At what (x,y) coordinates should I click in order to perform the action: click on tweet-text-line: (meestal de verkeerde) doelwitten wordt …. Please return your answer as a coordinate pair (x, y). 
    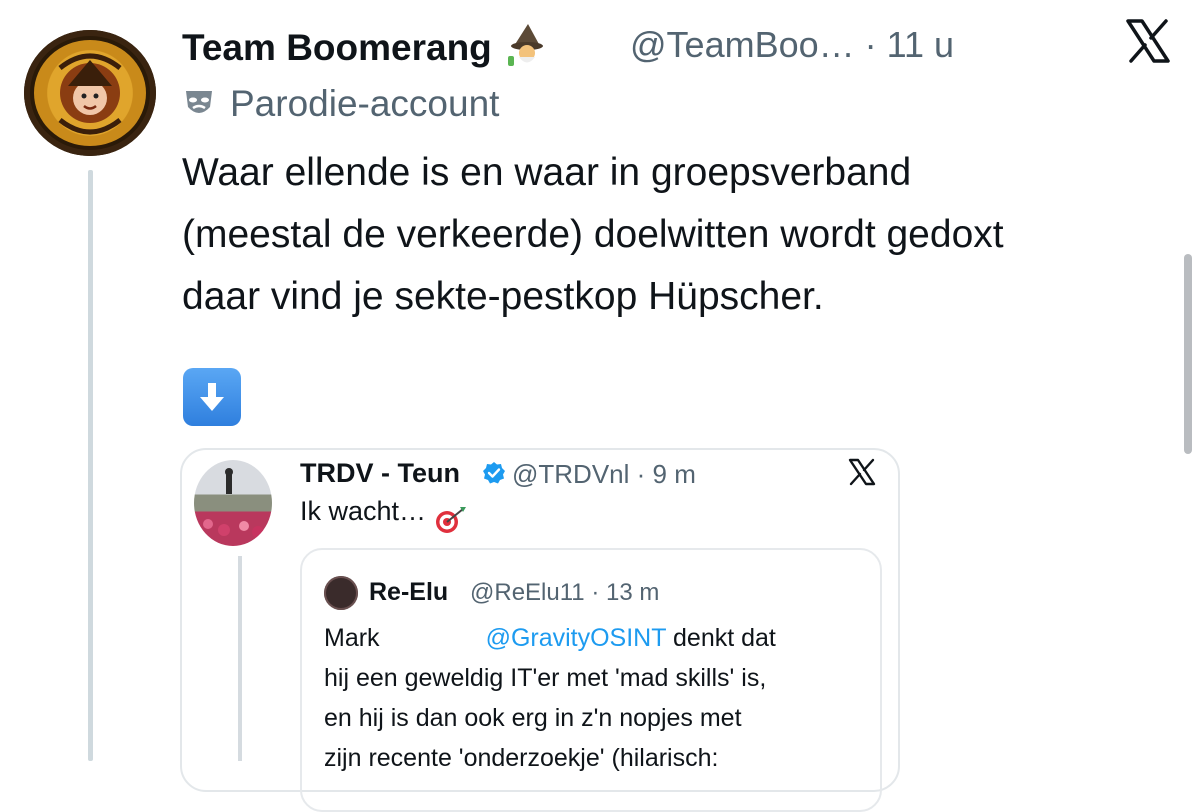
    Looking at the image, I should click on (593, 234).